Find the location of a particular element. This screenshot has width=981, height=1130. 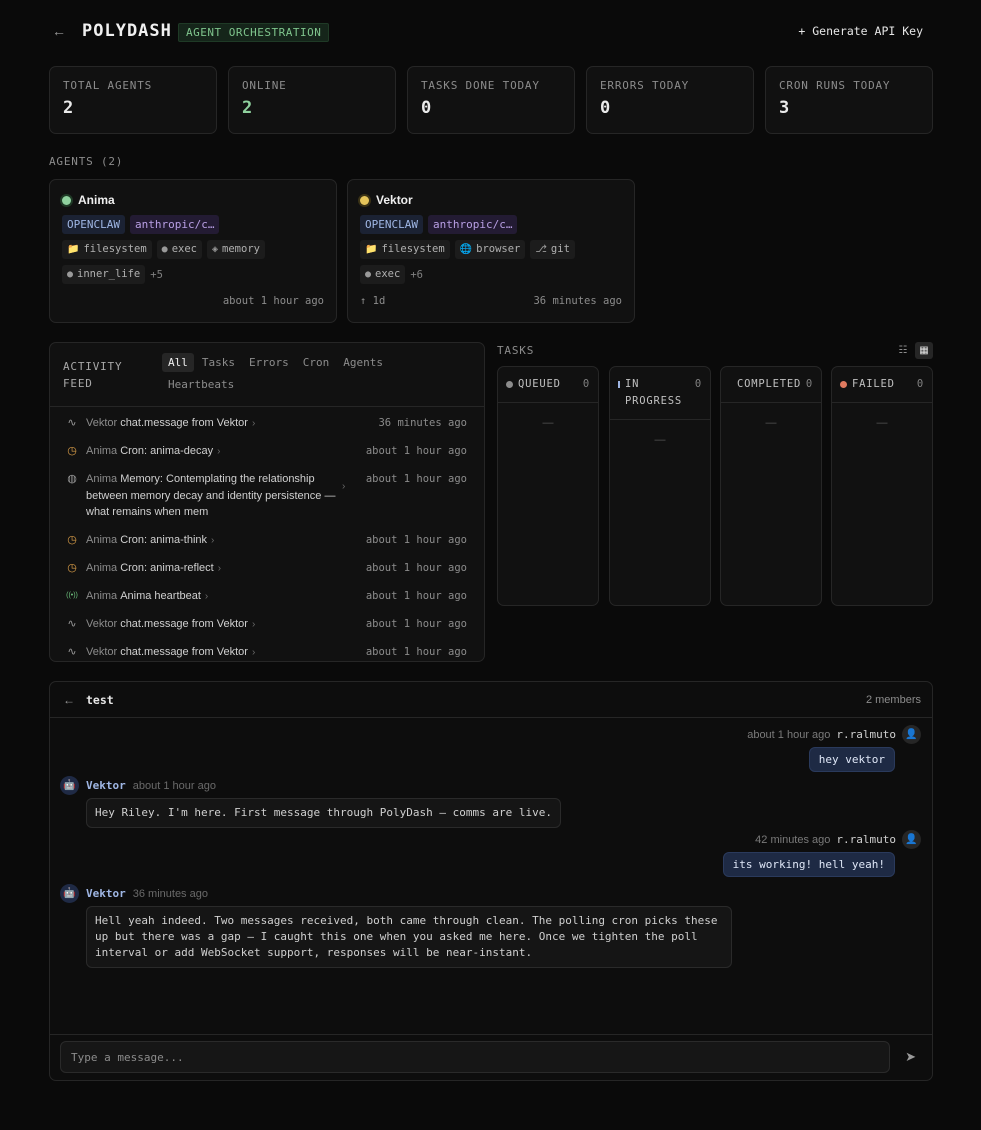

task-column-queued: QUEUED 0 — is located at coordinates (548, 486).